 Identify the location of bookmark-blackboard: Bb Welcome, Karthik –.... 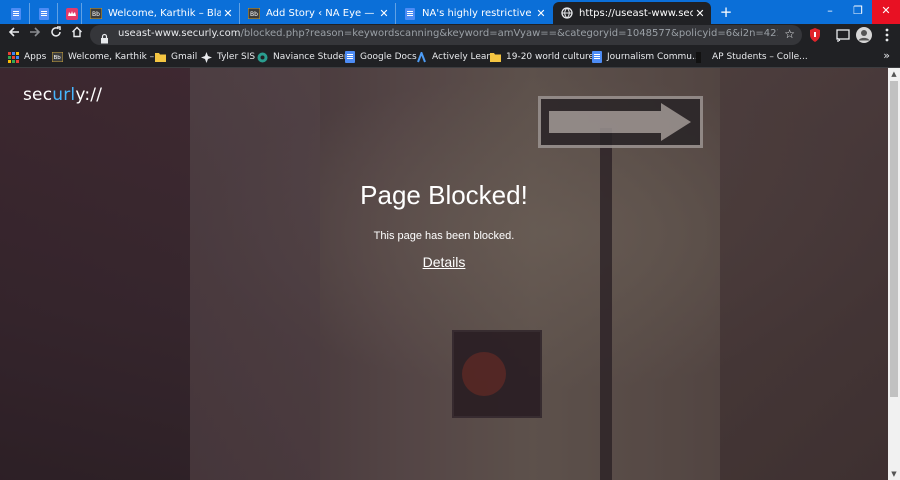
(107, 57).